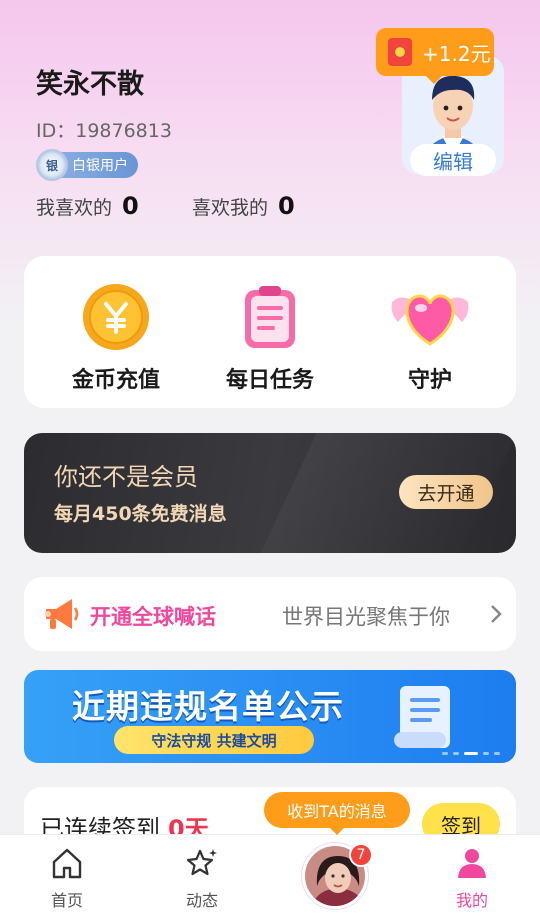 This screenshot has height=924, width=540. I want to click on tab-mine: 我的, so click(472, 878).